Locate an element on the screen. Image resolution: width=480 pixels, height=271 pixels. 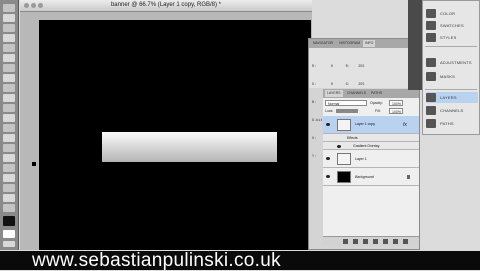
document-titlebar: banner @ 66.7% (Layer 1 copy, RGB/8) * is located at coordinates (166, 6).